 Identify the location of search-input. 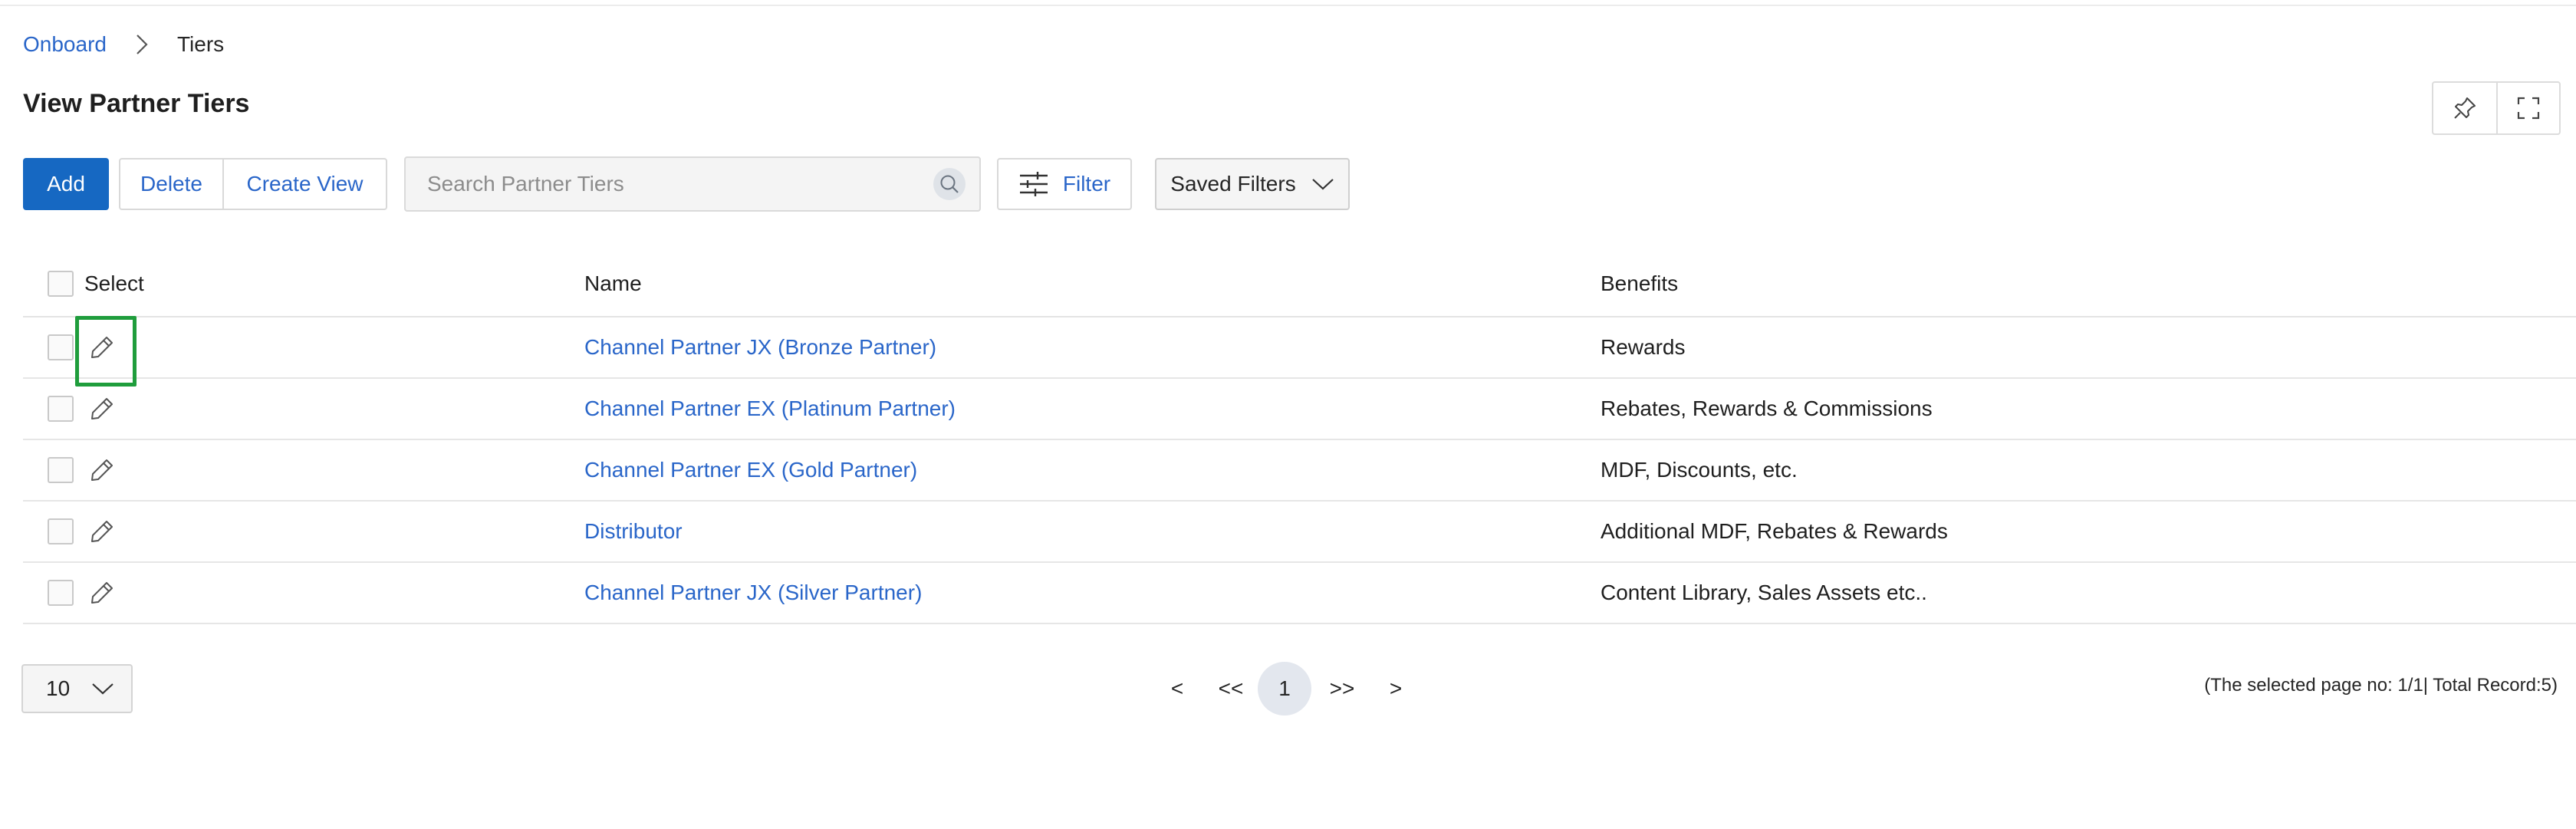
(669, 184).